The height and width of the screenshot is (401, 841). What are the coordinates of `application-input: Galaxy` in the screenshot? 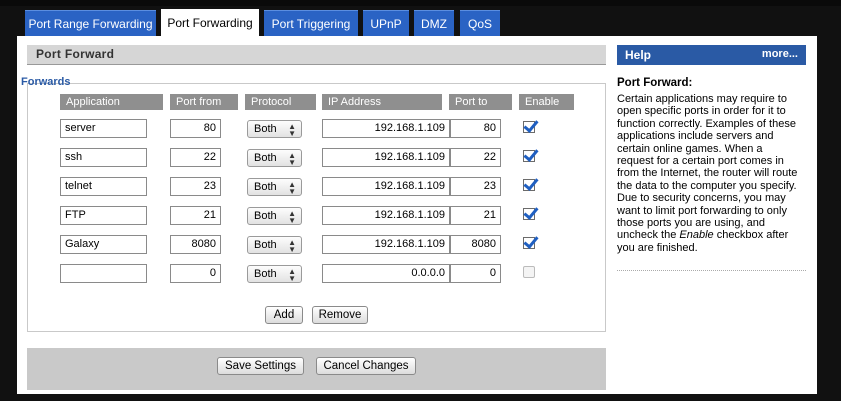 It's located at (103, 244).